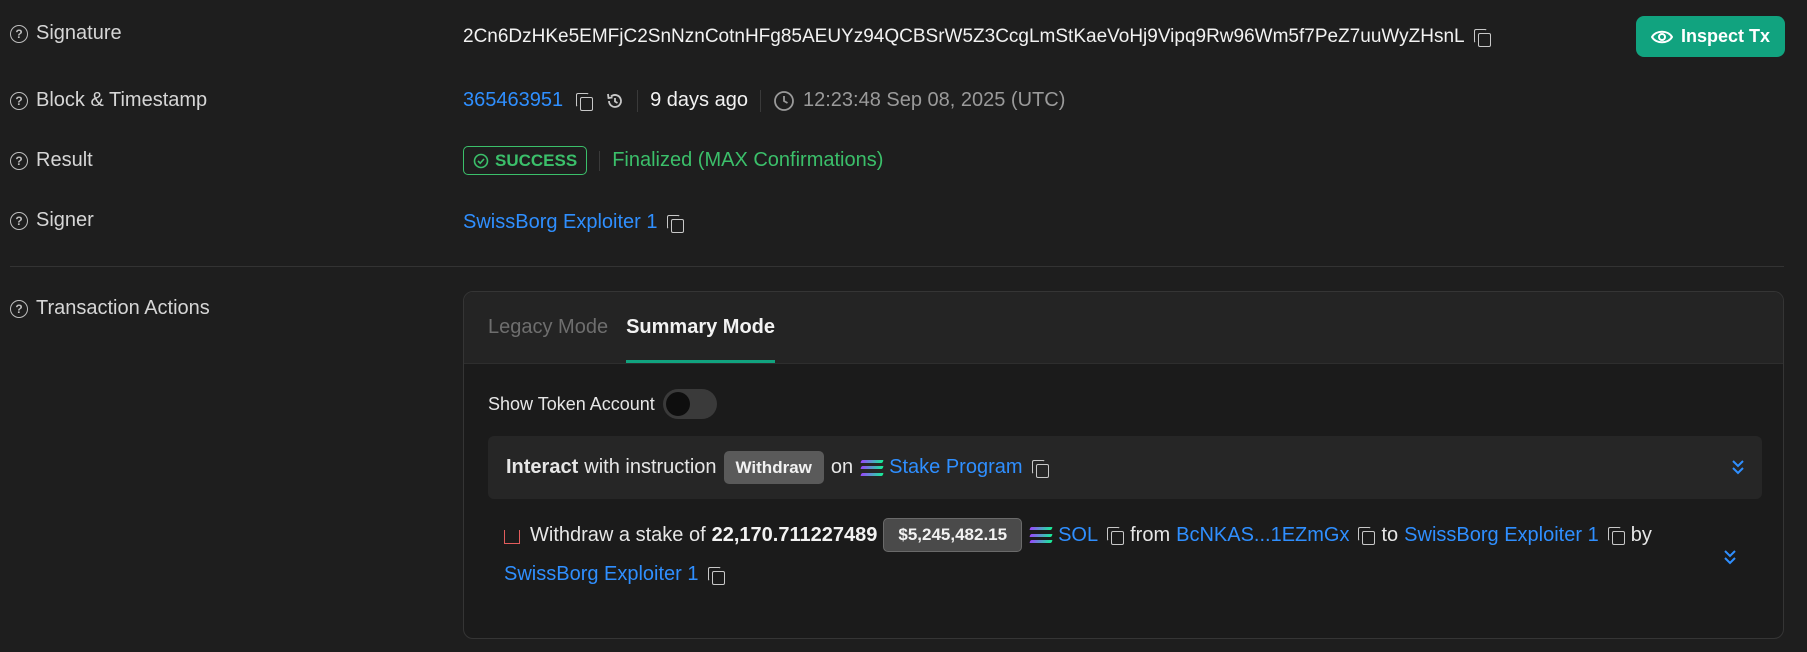 The width and height of the screenshot is (1807, 652). I want to click on actions-label: Transaction Actions, so click(123, 308).